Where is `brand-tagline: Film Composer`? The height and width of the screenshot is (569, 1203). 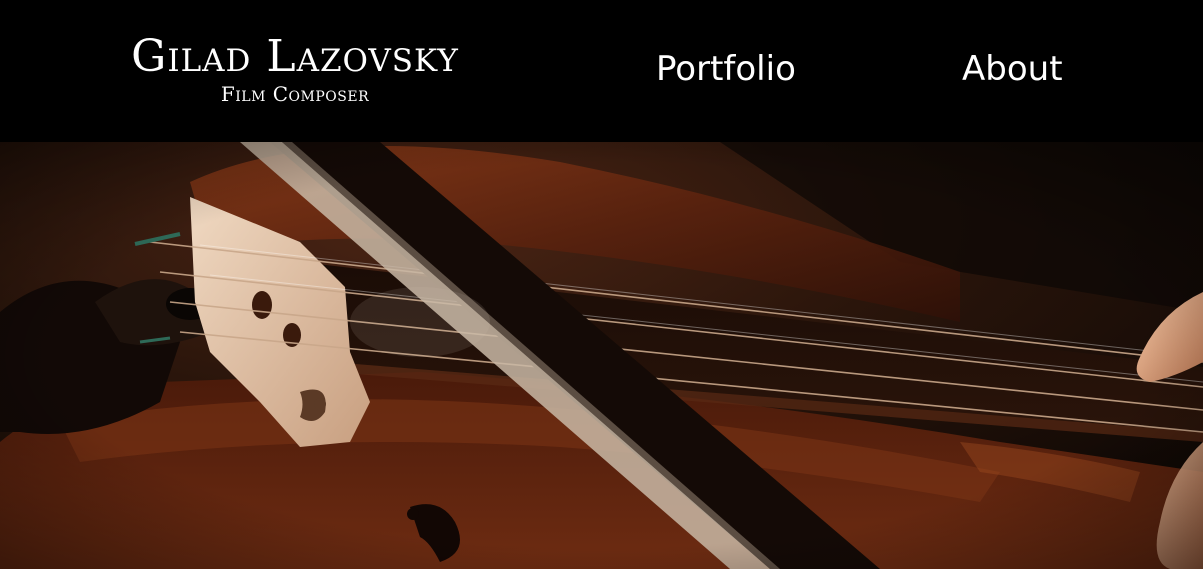 brand-tagline: Film Composer is located at coordinates (295, 94).